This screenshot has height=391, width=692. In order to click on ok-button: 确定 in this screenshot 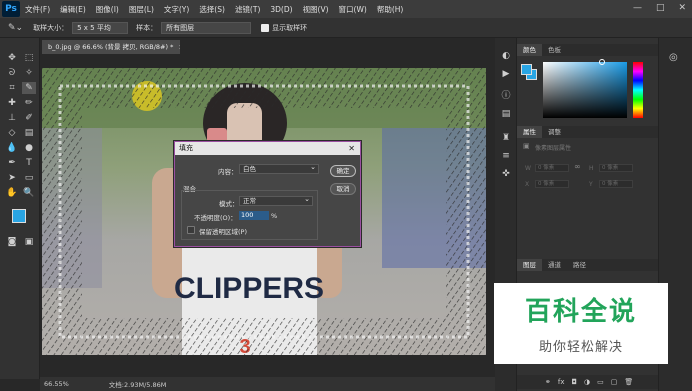, I will do `click(343, 171)`.